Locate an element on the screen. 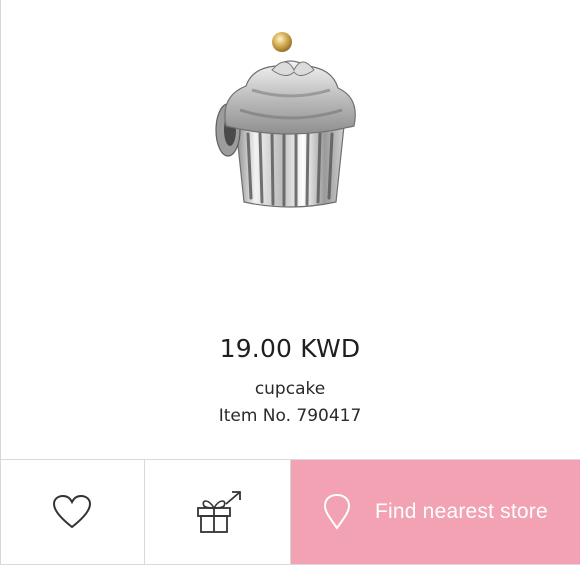 The width and height of the screenshot is (580, 580). gift-share-button is located at coordinates (218, 512).